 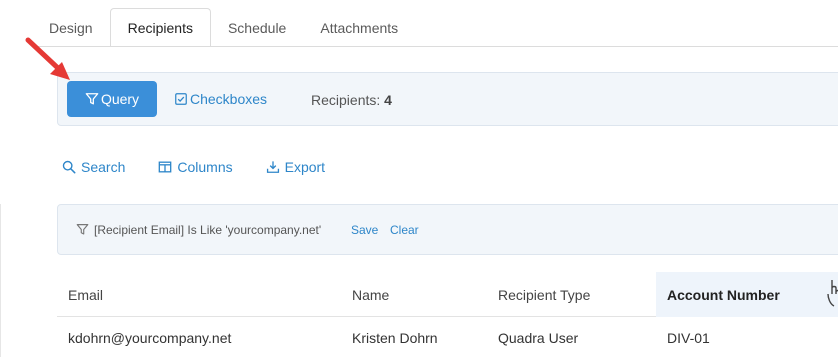 What do you see at coordinates (395, 338) in the screenshot?
I see `cell-name: Kristen Dohrn` at bounding box center [395, 338].